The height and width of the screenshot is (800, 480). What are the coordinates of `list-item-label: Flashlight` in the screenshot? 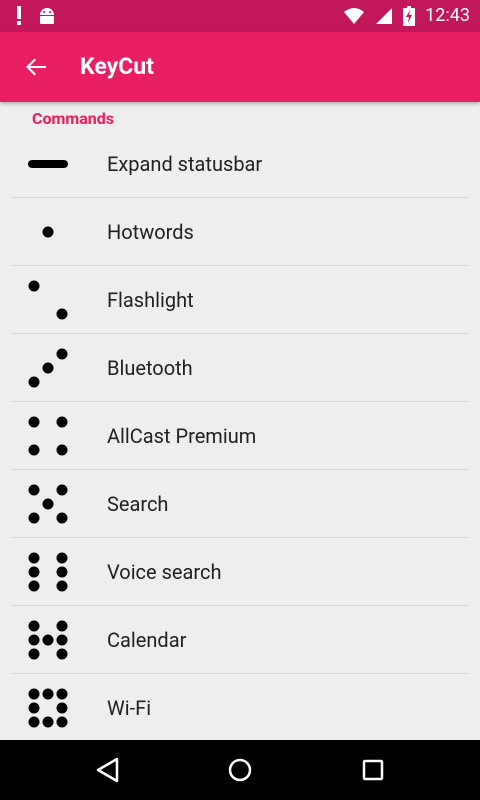 It's located at (150, 300).